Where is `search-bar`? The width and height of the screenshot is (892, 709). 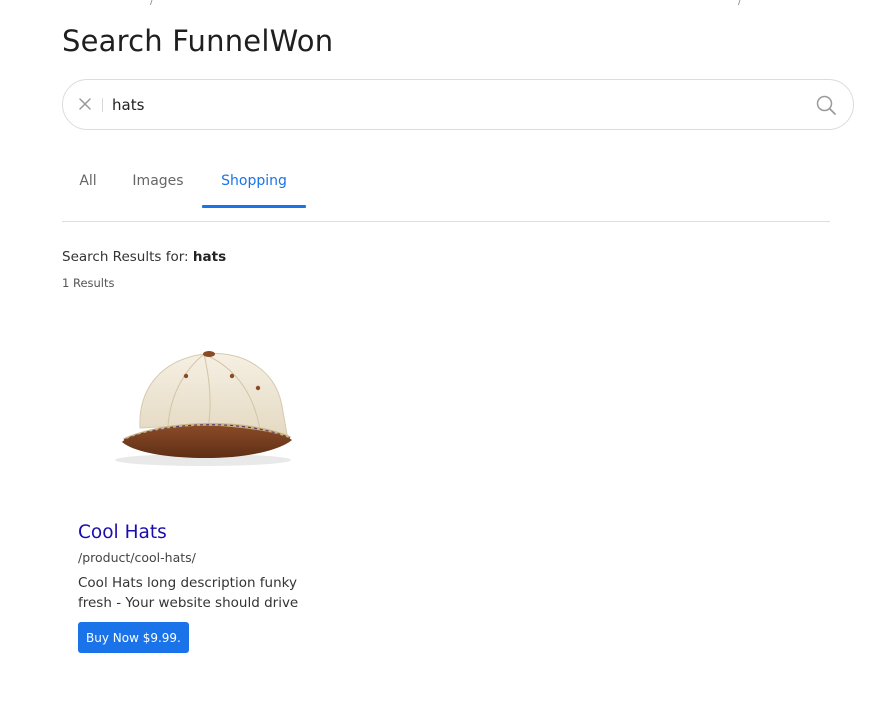 search-bar is located at coordinates (458, 104).